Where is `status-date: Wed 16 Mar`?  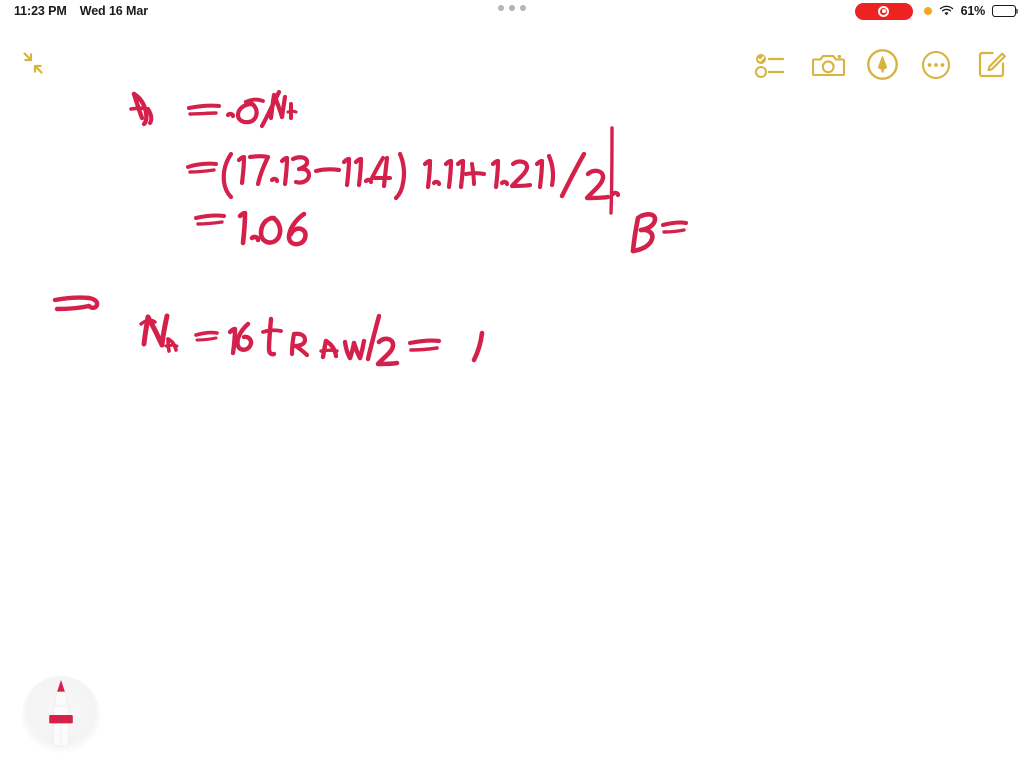 status-date: Wed 16 Mar is located at coordinates (113, 11).